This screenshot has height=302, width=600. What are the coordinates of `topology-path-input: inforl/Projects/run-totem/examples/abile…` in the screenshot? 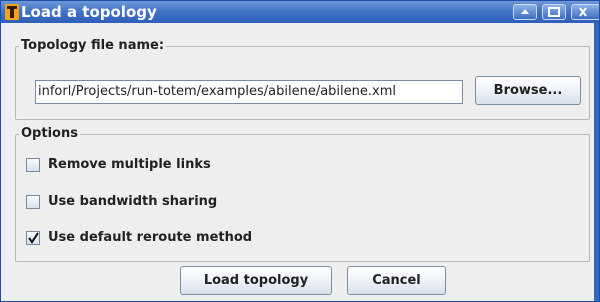 It's located at (249, 92).